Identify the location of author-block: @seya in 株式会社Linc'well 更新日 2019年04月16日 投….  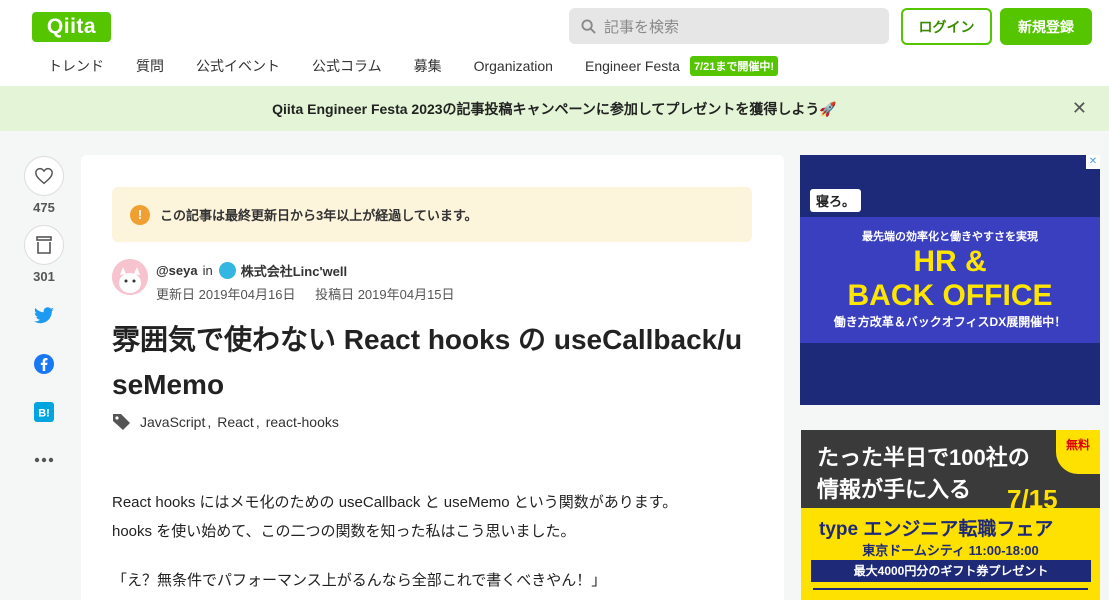
(432, 280).